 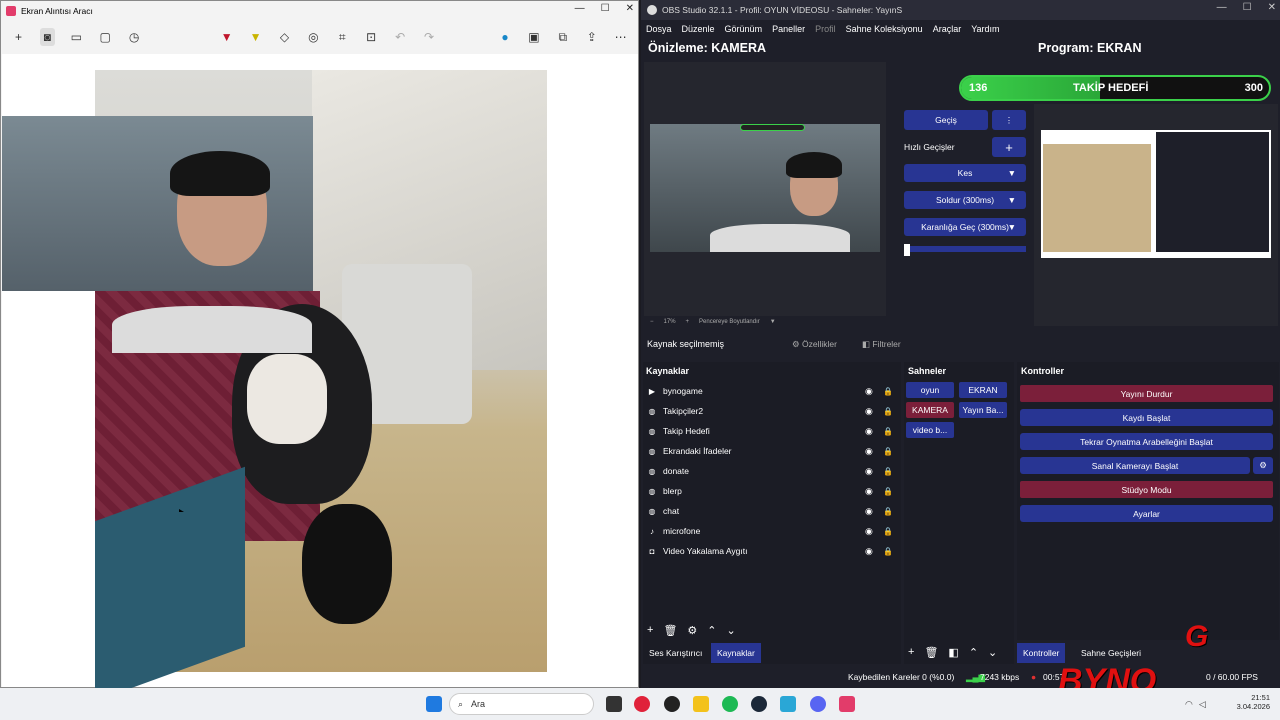 I want to click on menu-file: Dosya, so click(x=659, y=29).